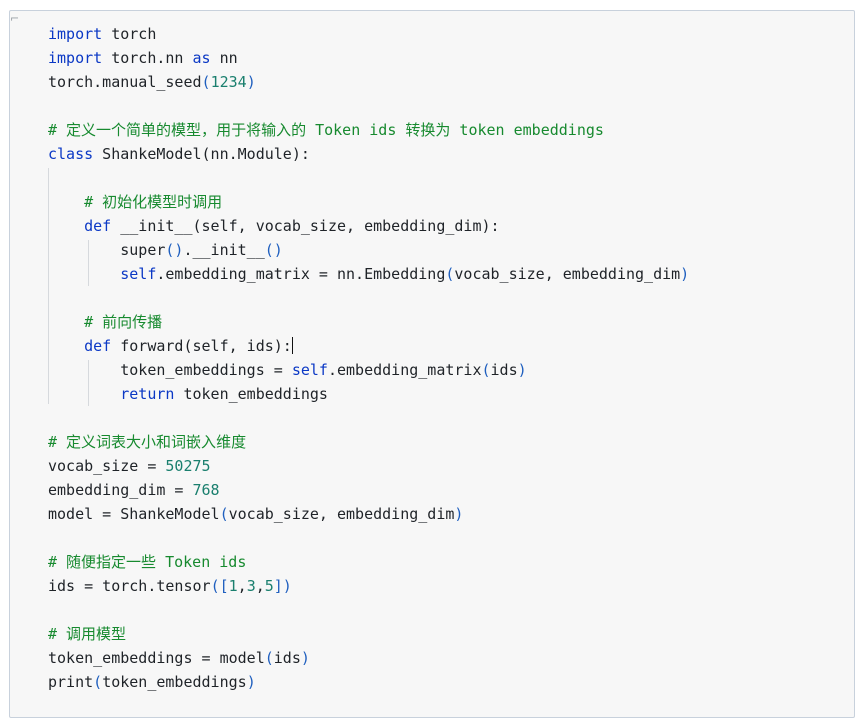 Image resolution: width=856 pixels, height=724 pixels. I want to click on code-token: class, so click(71, 154).